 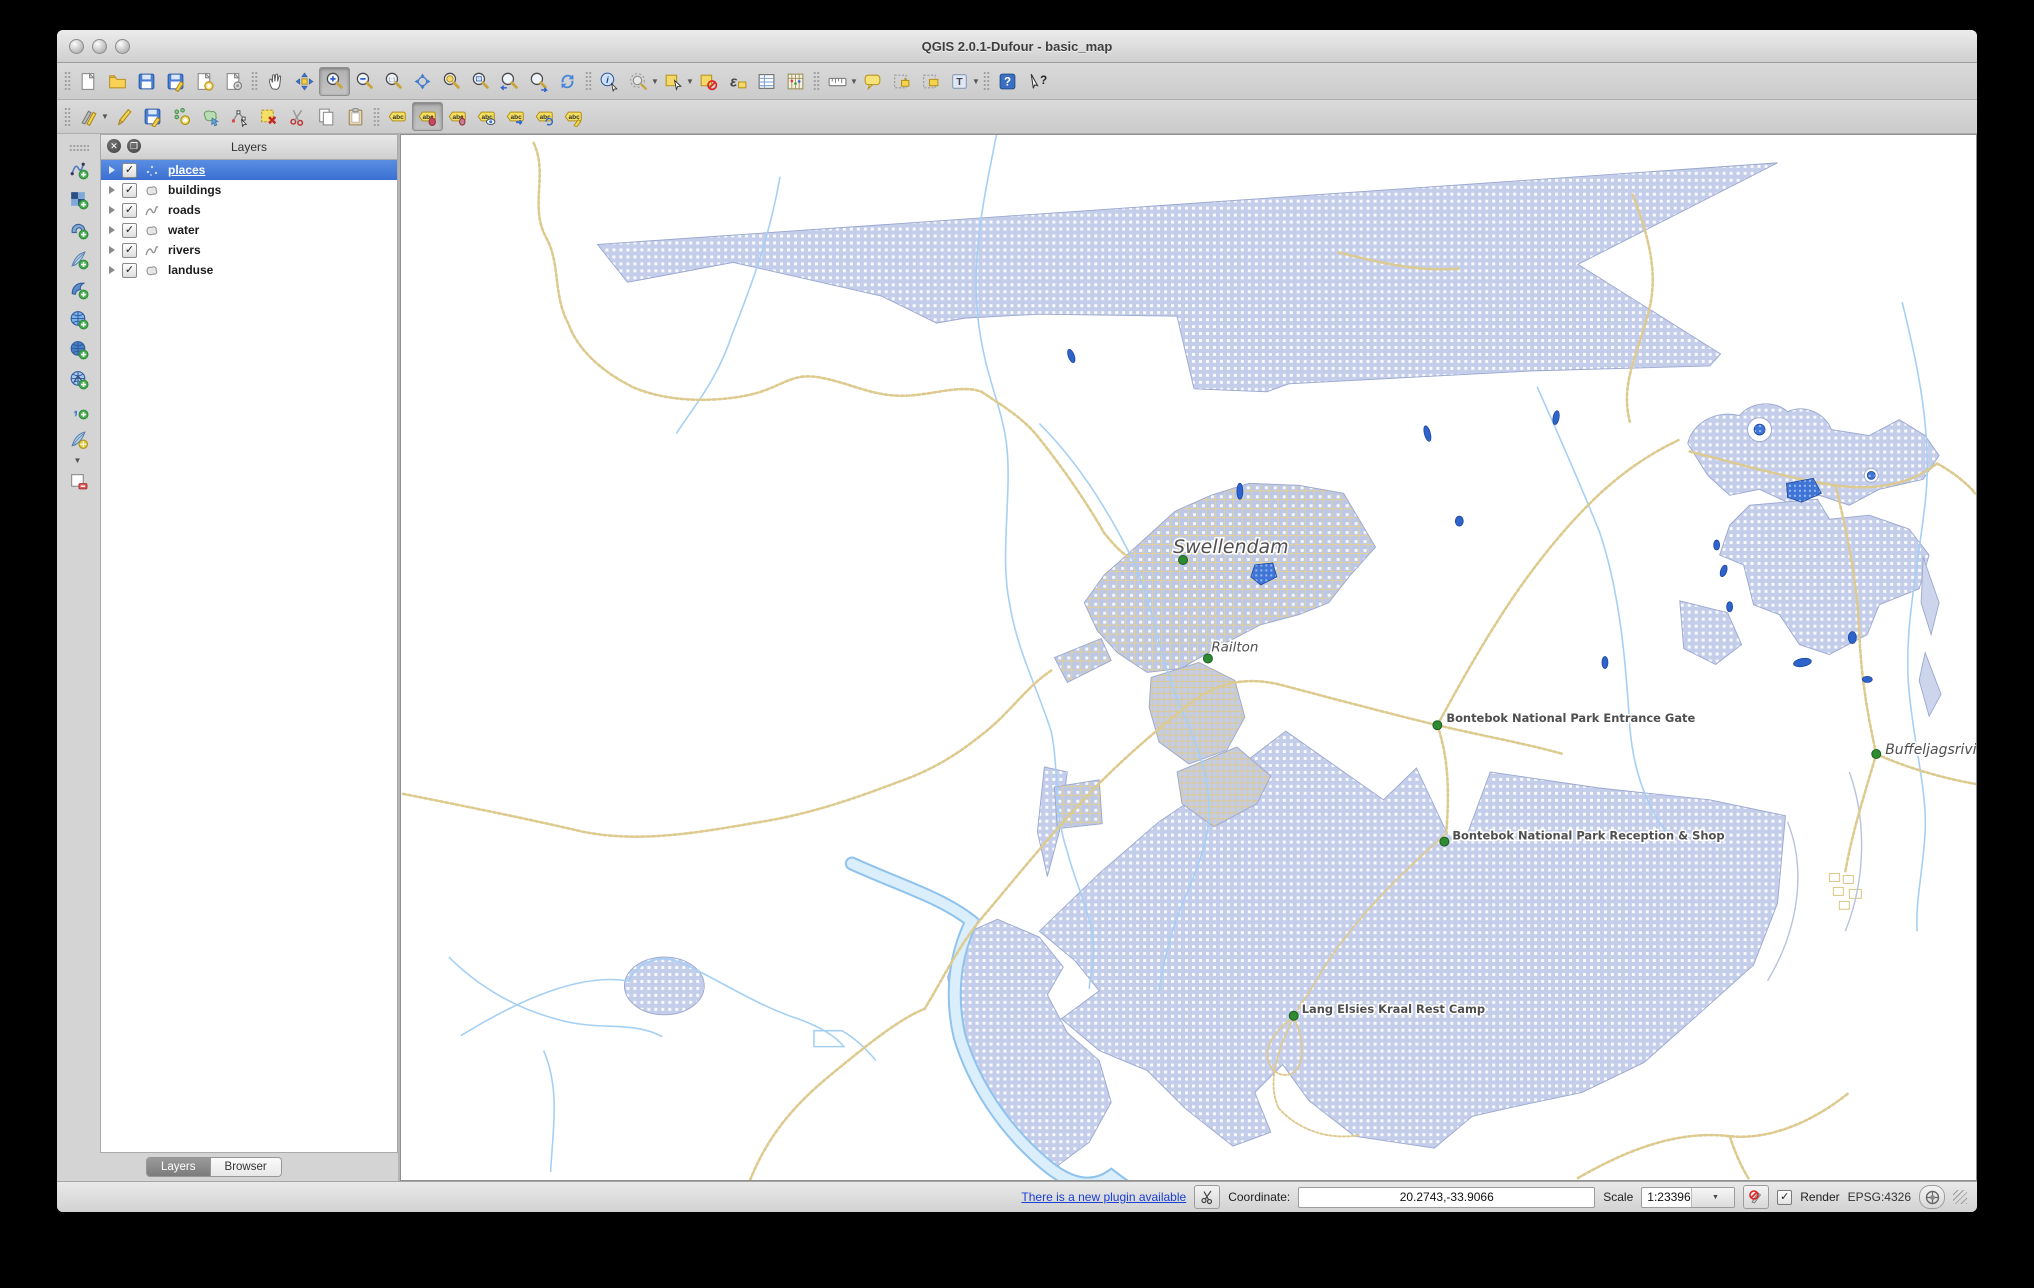 What do you see at coordinates (152, 116) in the screenshot?
I see `save-layer-edits-button` at bounding box center [152, 116].